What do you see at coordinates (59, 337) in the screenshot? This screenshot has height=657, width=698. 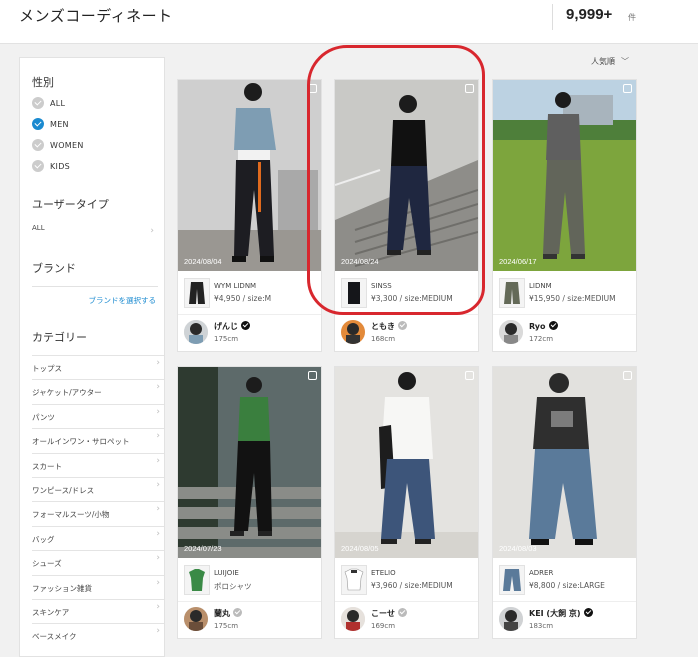 I see `category-title: カテゴリー` at bounding box center [59, 337].